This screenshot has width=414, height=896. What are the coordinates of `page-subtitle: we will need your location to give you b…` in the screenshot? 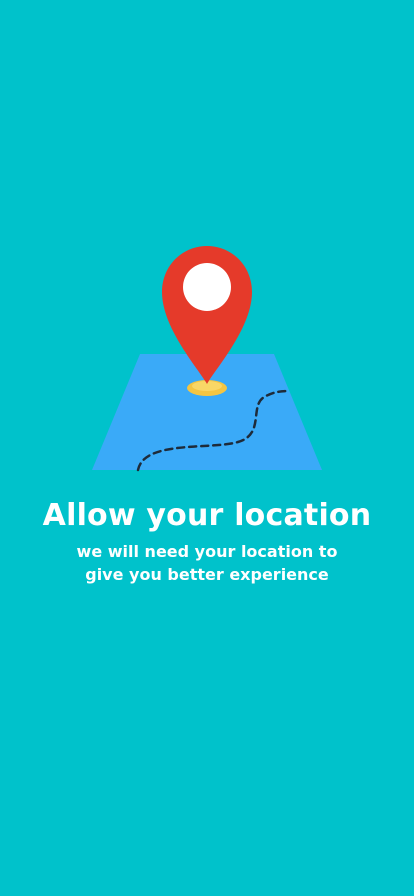 It's located at (207, 563).